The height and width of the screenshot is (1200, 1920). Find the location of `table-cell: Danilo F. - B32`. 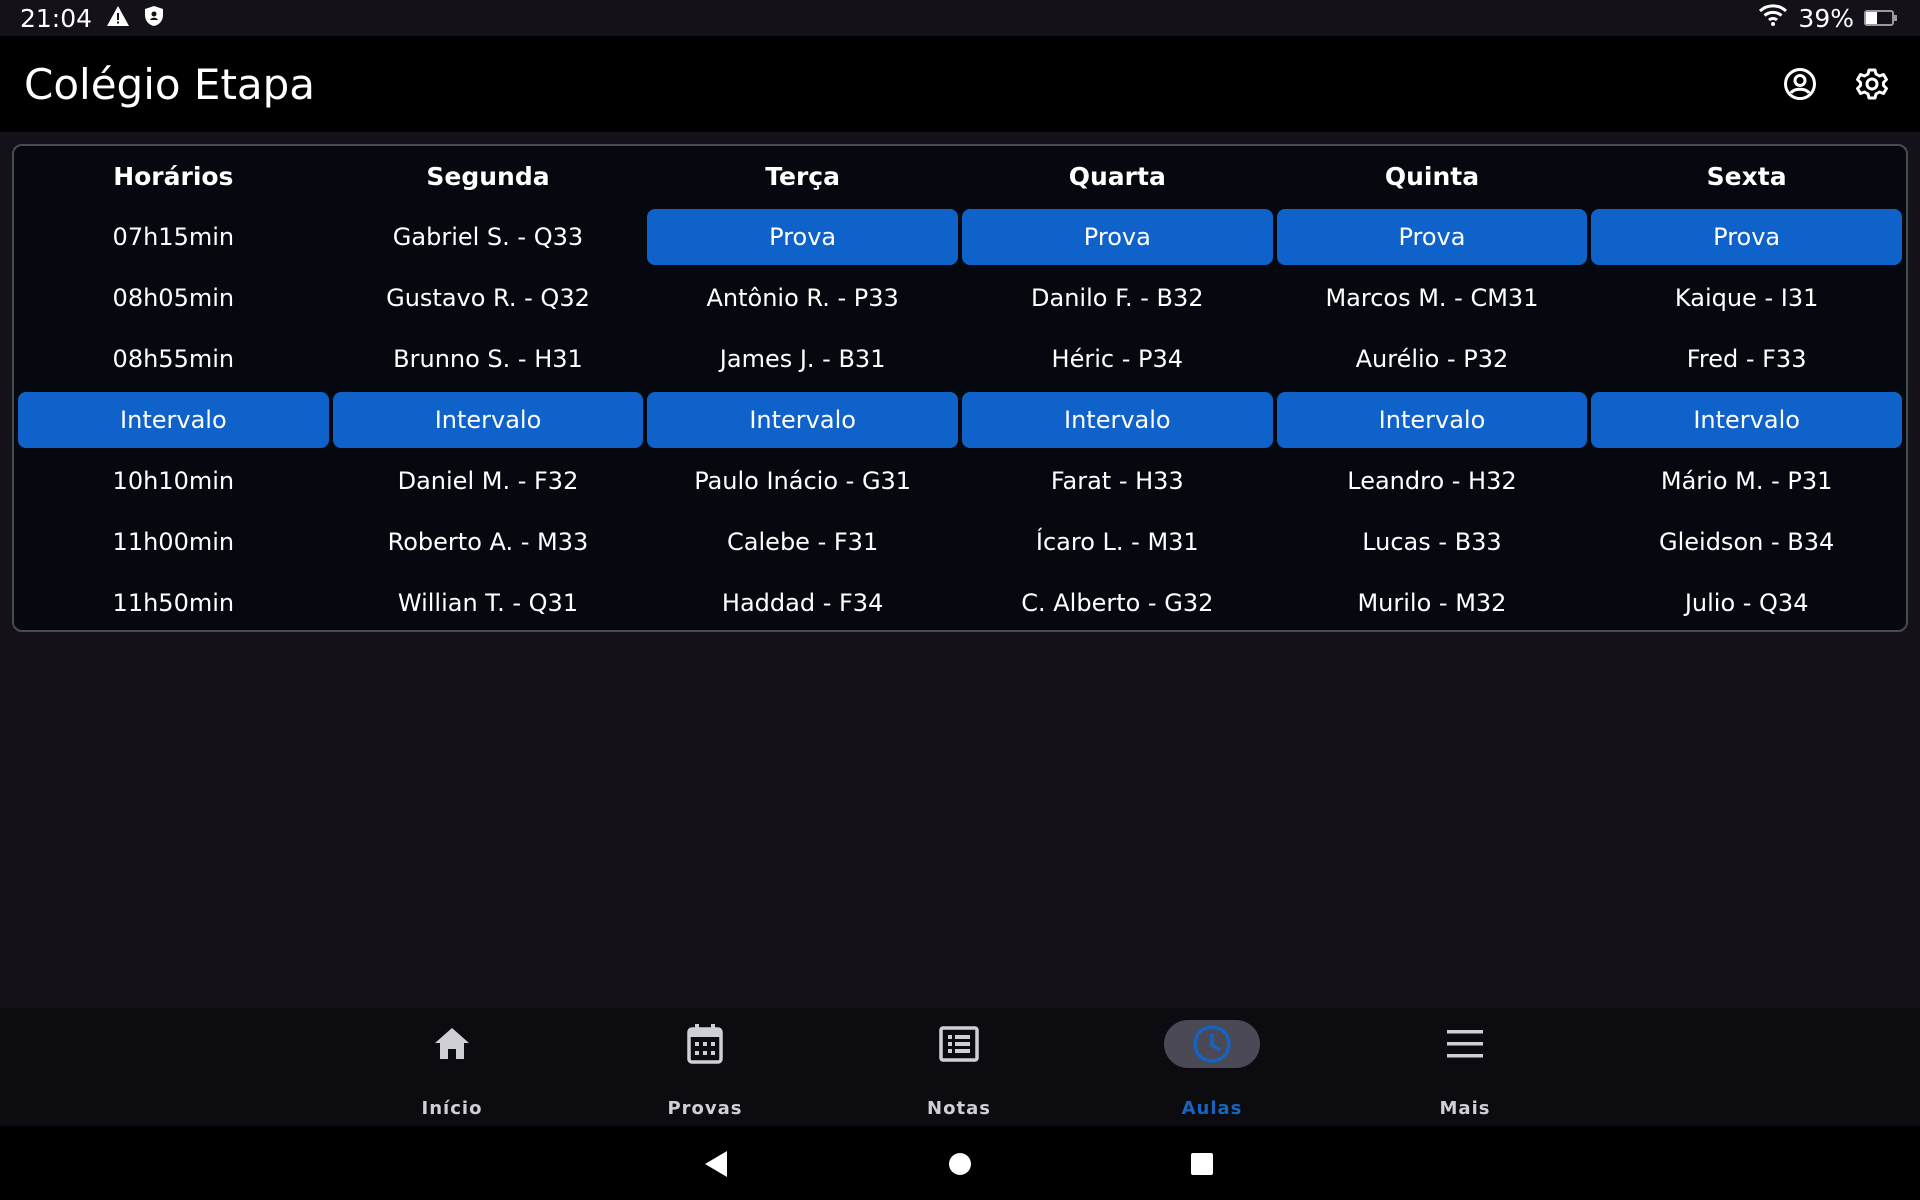

table-cell: Danilo F. - B32 is located at coordinates (1117, 297).